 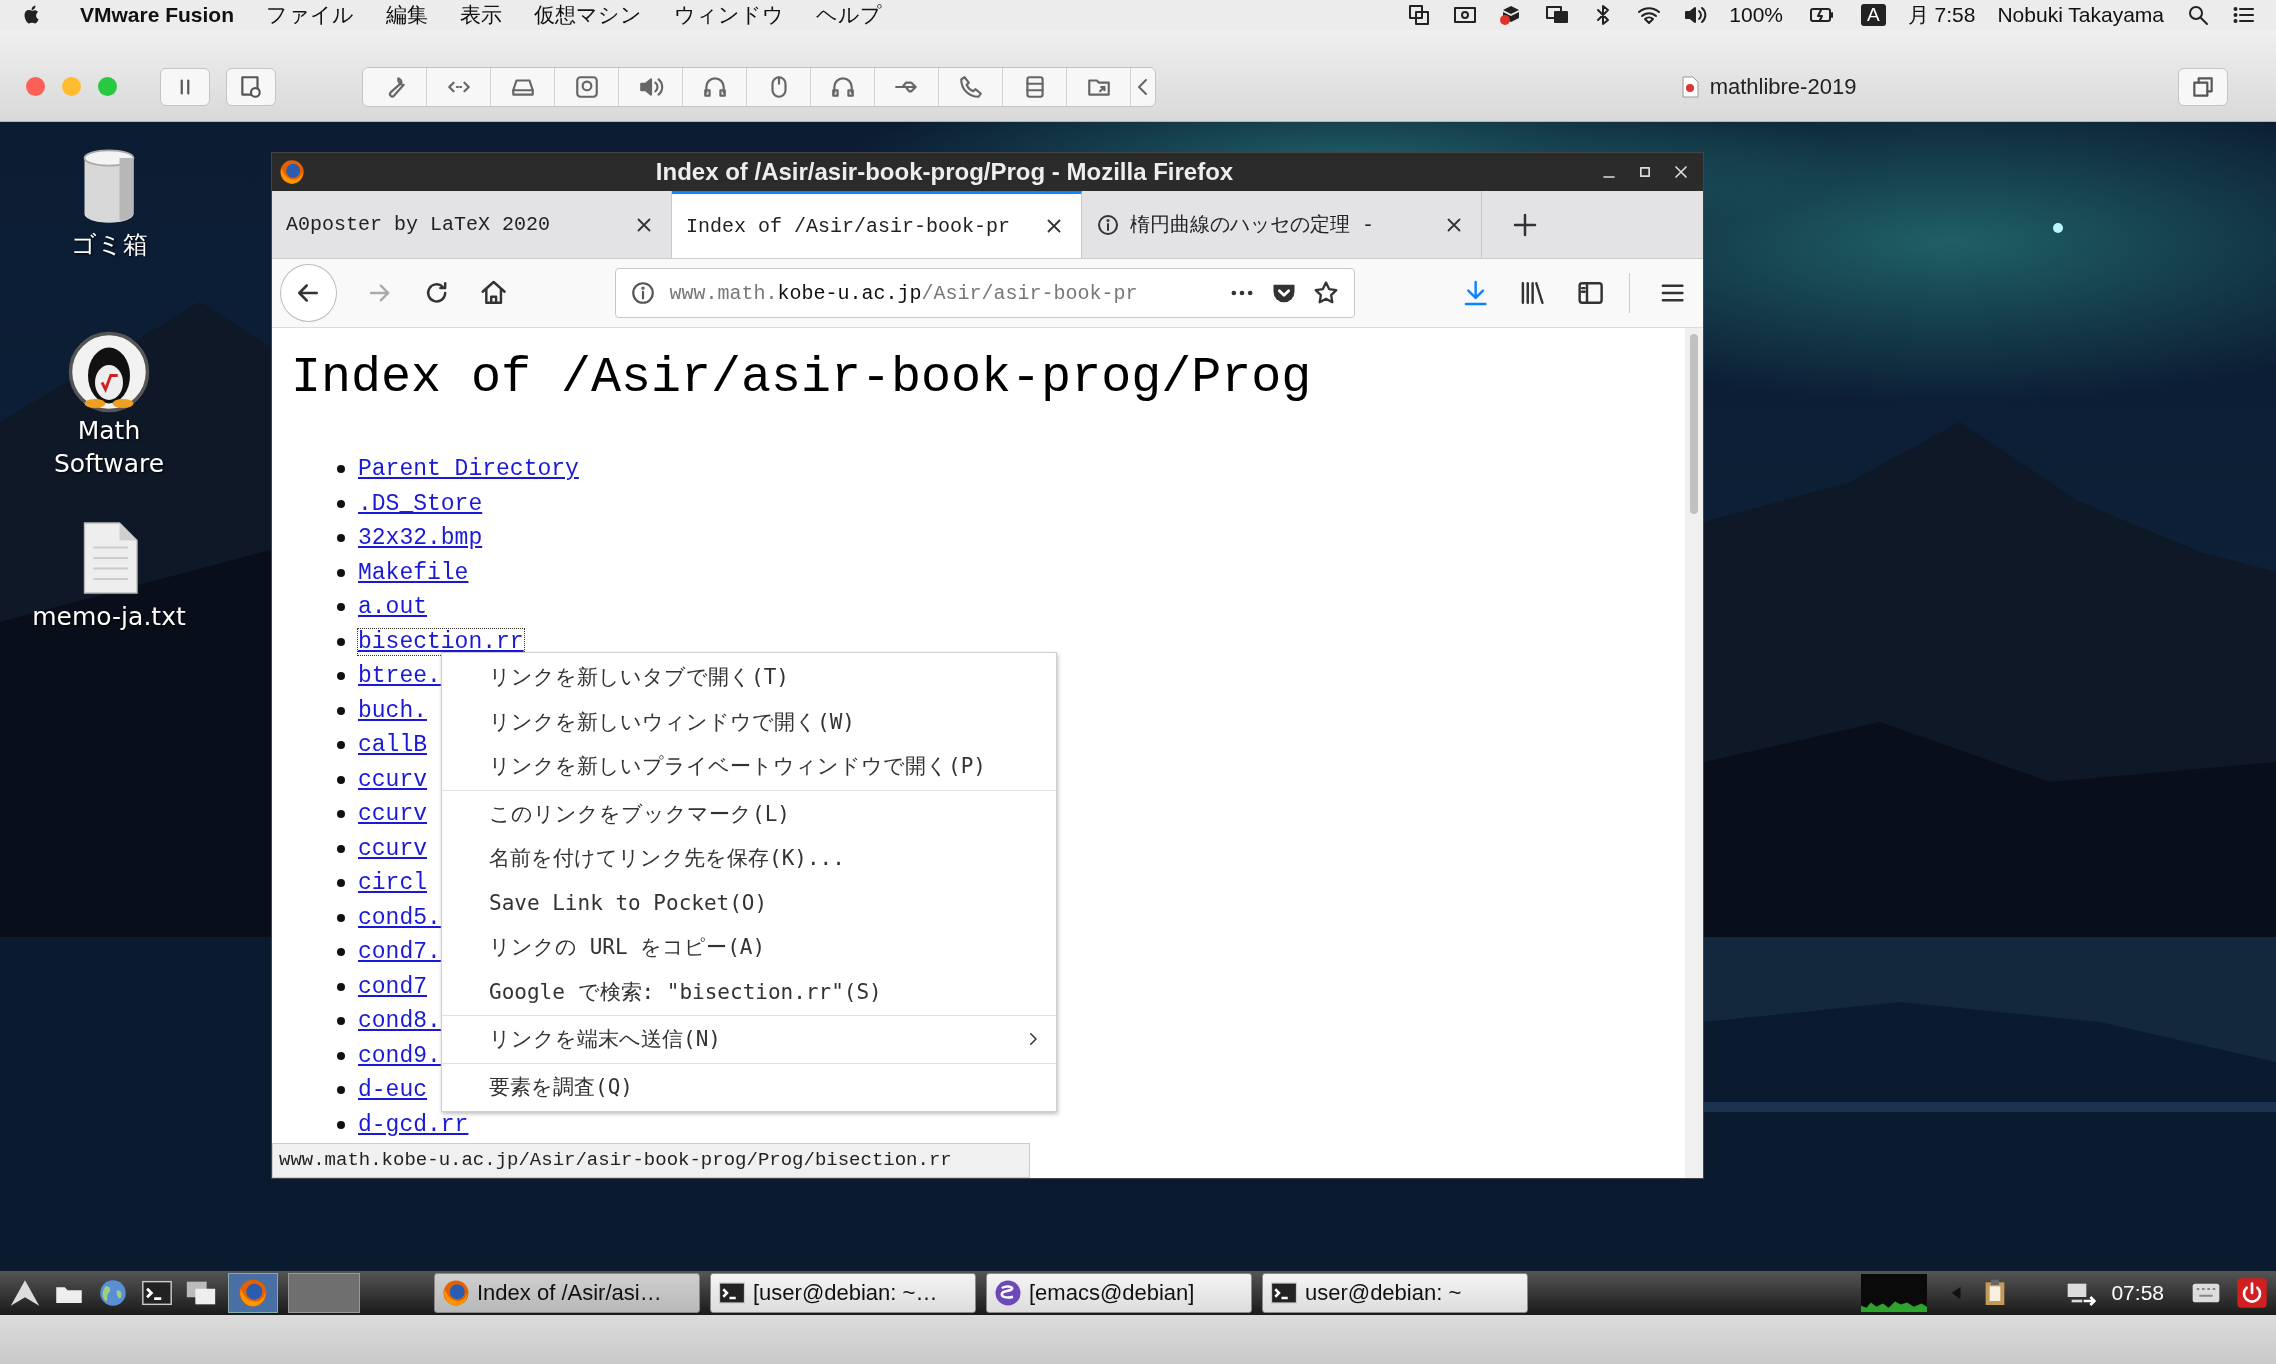 I want to click on context-menu-item: Google で検索: "bisection.rr"(S), so click(x=749, y=991).